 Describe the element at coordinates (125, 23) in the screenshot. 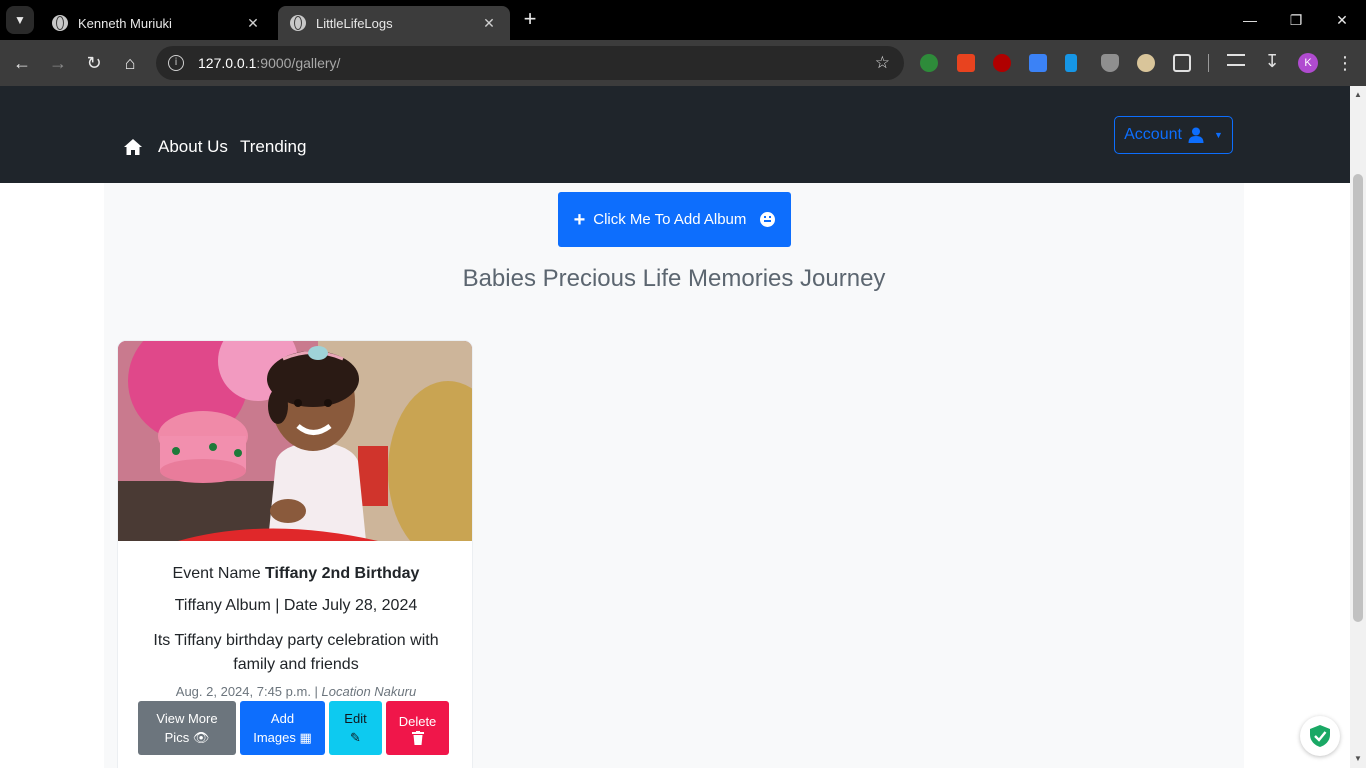

I see `tab-title: Kenneth Muriuki` at that location.